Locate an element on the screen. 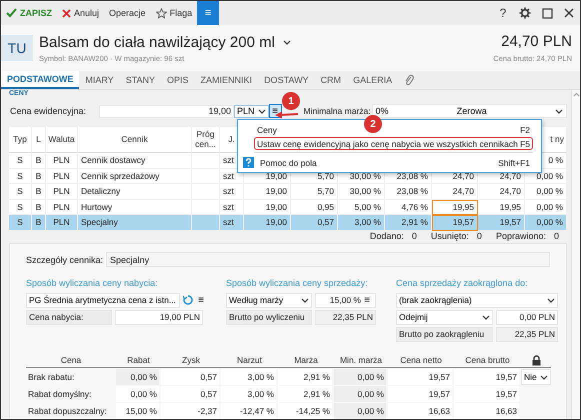 This screenshot has width=581, height=420. paperclip-icon is located at coordinates (409, 80).